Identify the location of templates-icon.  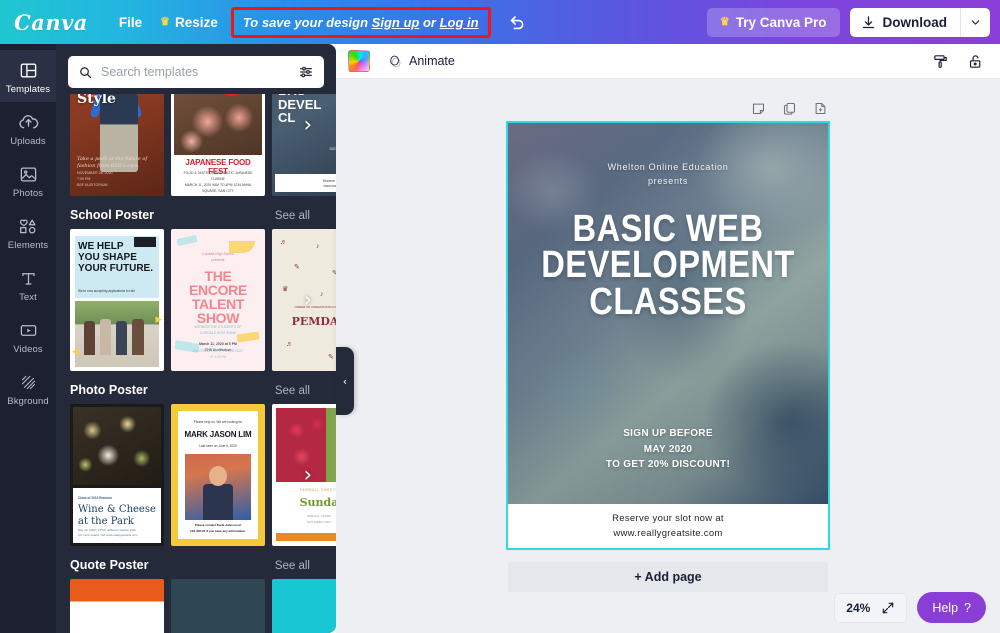
(28, 70).